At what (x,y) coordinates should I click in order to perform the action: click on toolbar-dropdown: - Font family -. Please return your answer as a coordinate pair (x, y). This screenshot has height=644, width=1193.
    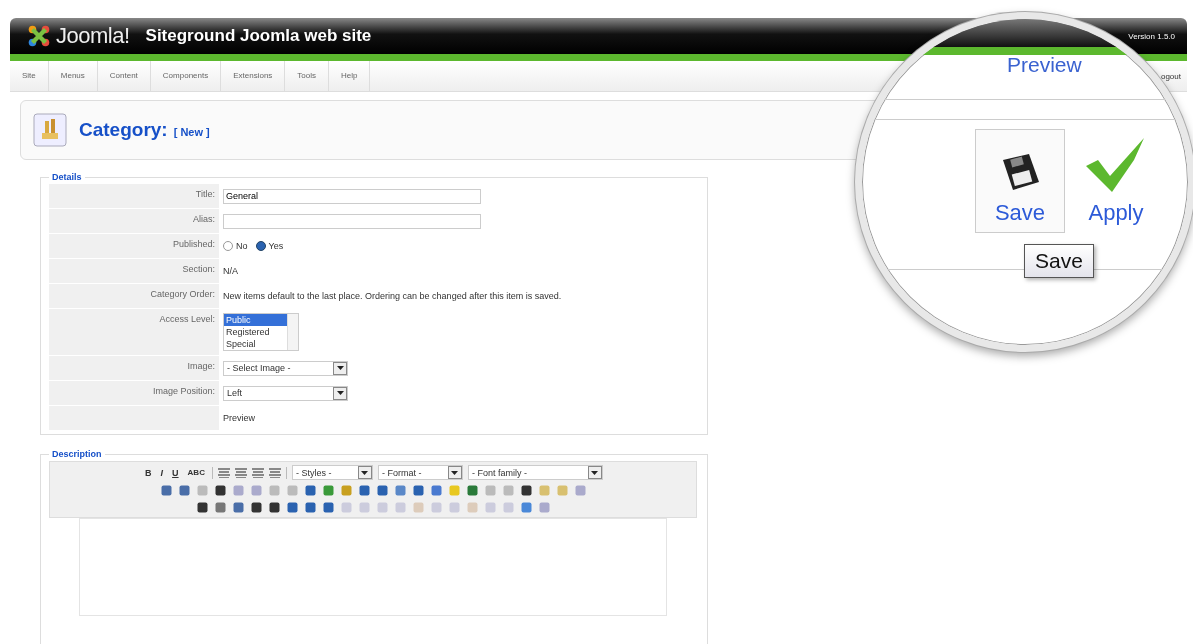
    Looking at the image, I should click on (535, 472).